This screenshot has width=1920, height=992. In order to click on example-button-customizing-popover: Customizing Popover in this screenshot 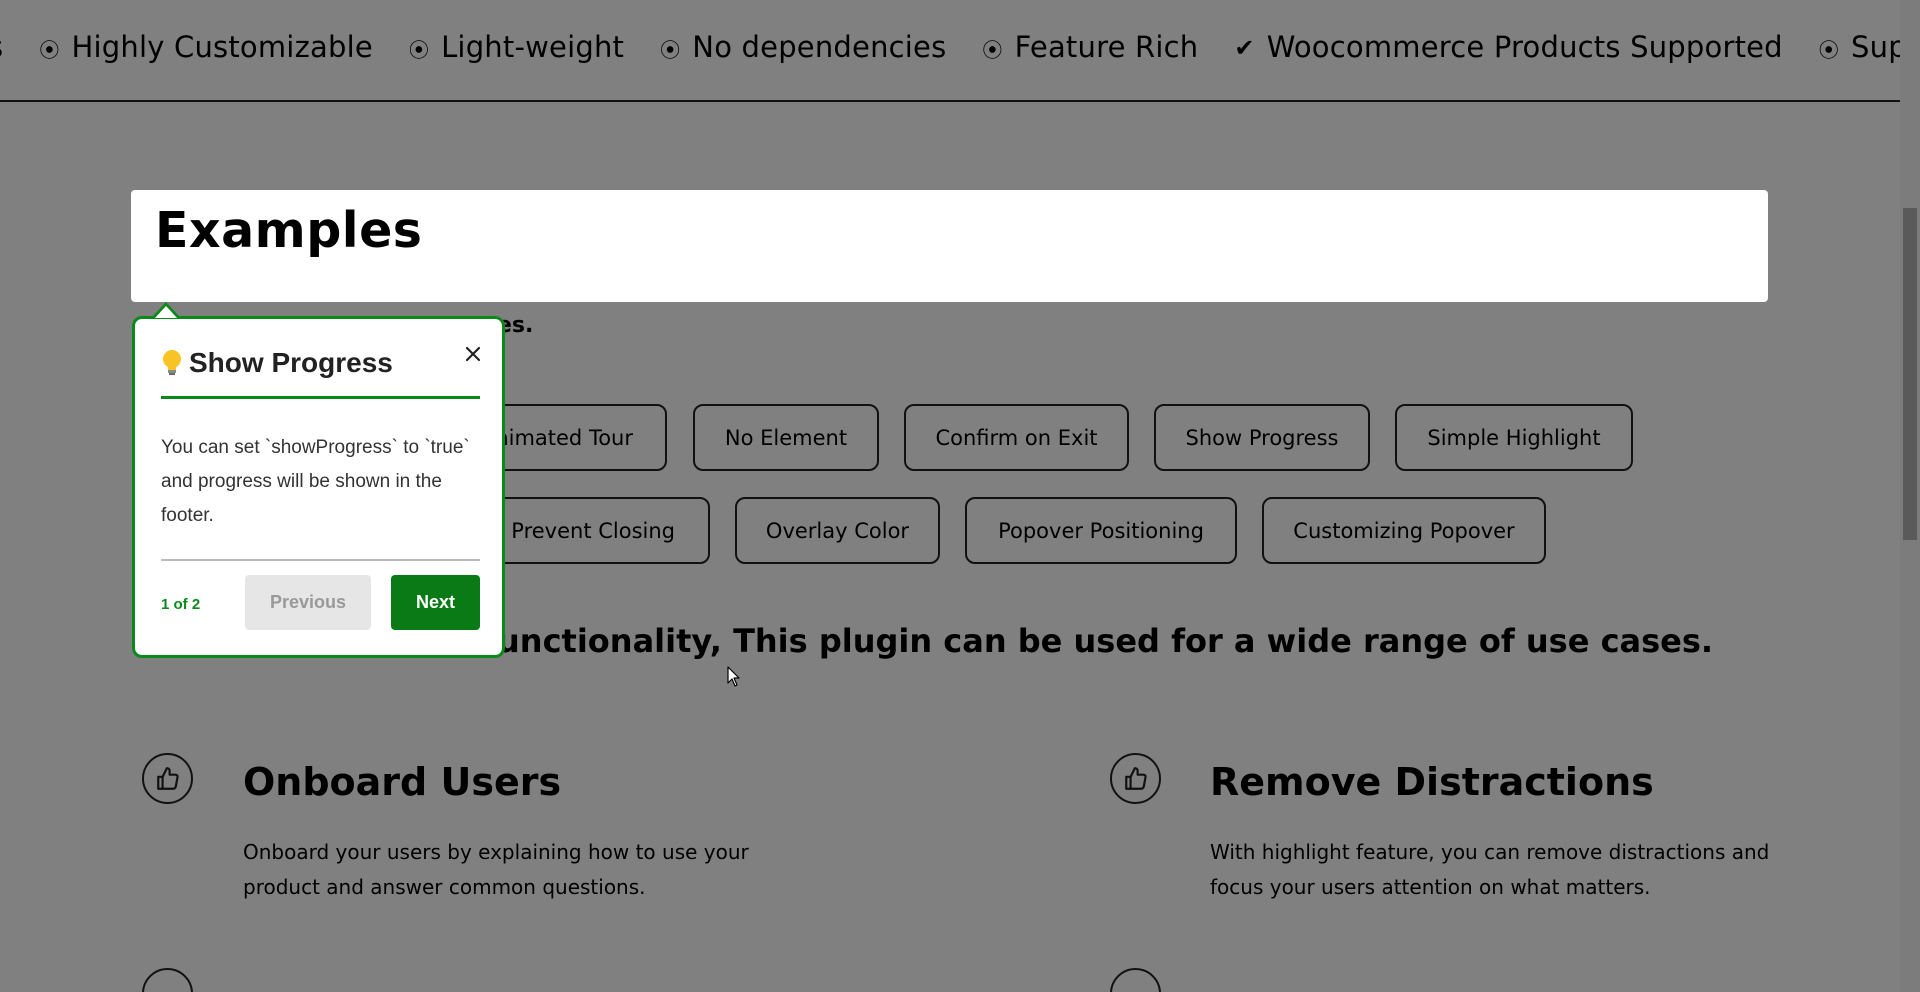, I will do `click(1404, 530)`.